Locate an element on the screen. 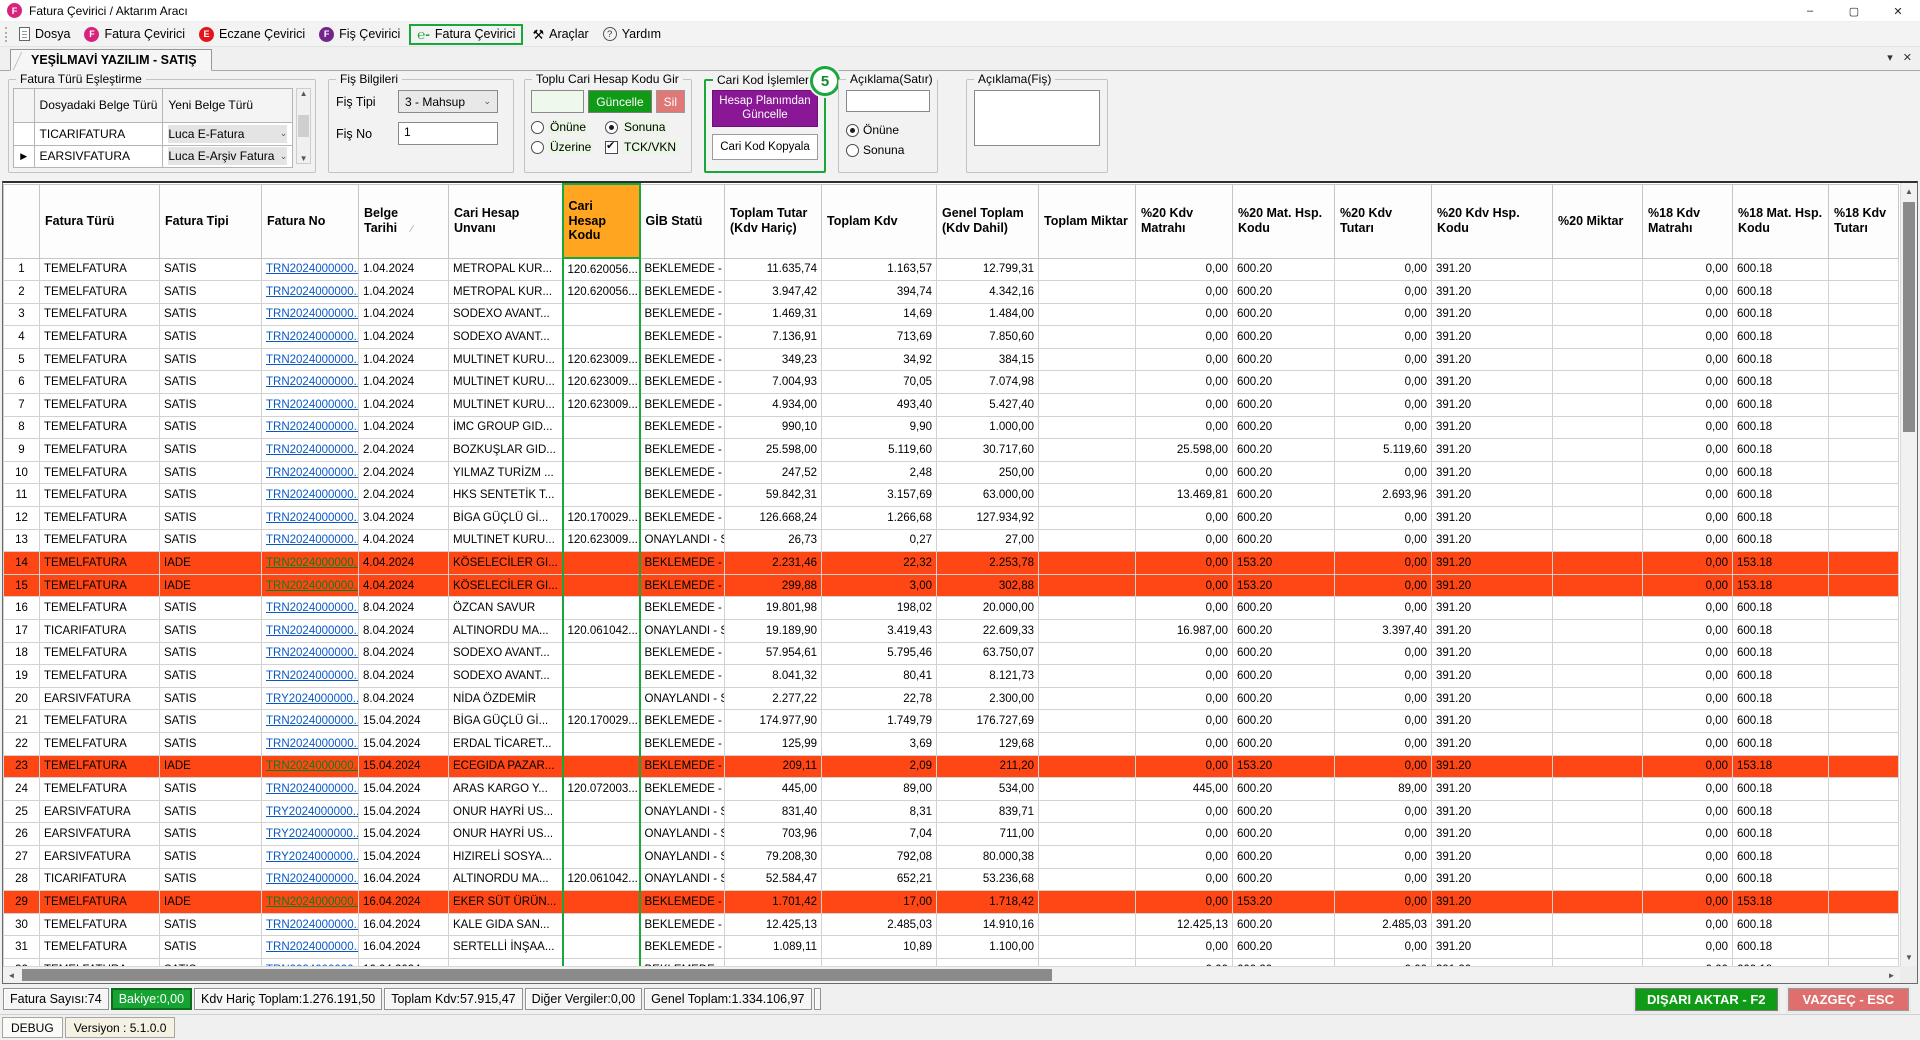 This screenshot has width=1920, height=1040. row-number: 3 is located at coordinates (21, 314).